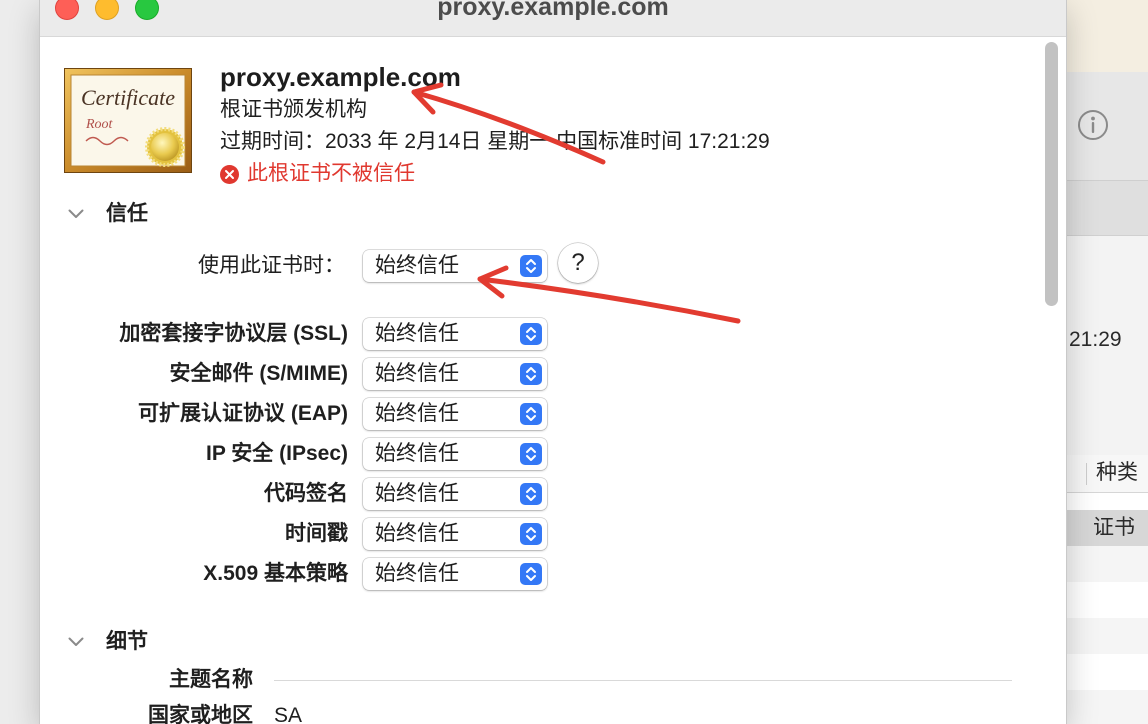  What do you see at coordinates (331, 173) in the screenshot?
I see `trust-status-text: 此根证书不被信任` at bounding box center [331, 173].